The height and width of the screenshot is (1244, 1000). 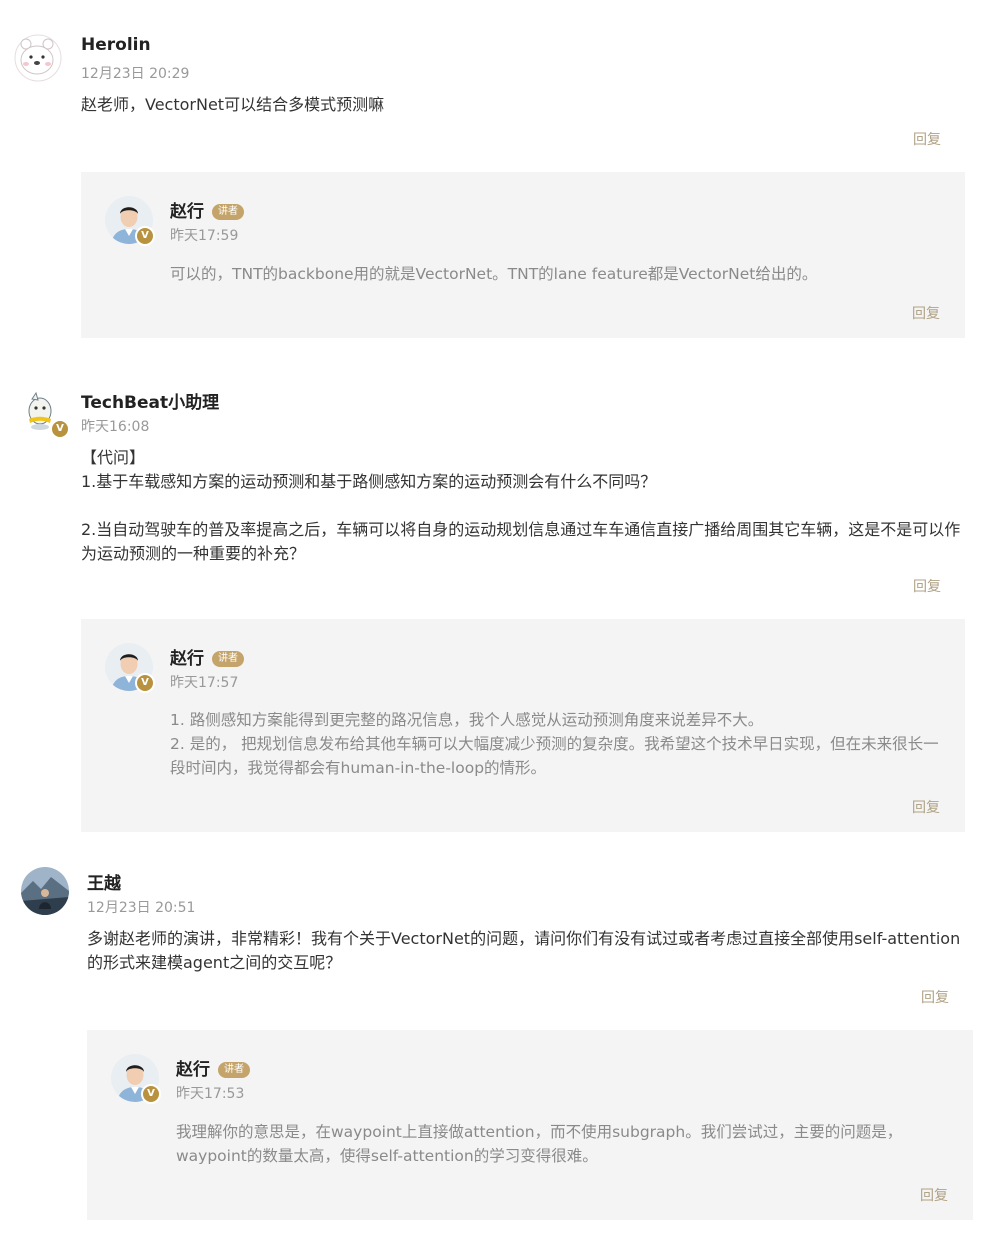 I want to click on reply-text-line: 1. 路侧感知方案能得到更完整的路况信息，我个人感觉从运动预测角度来说差异不大。, so click(x=467, y=720).